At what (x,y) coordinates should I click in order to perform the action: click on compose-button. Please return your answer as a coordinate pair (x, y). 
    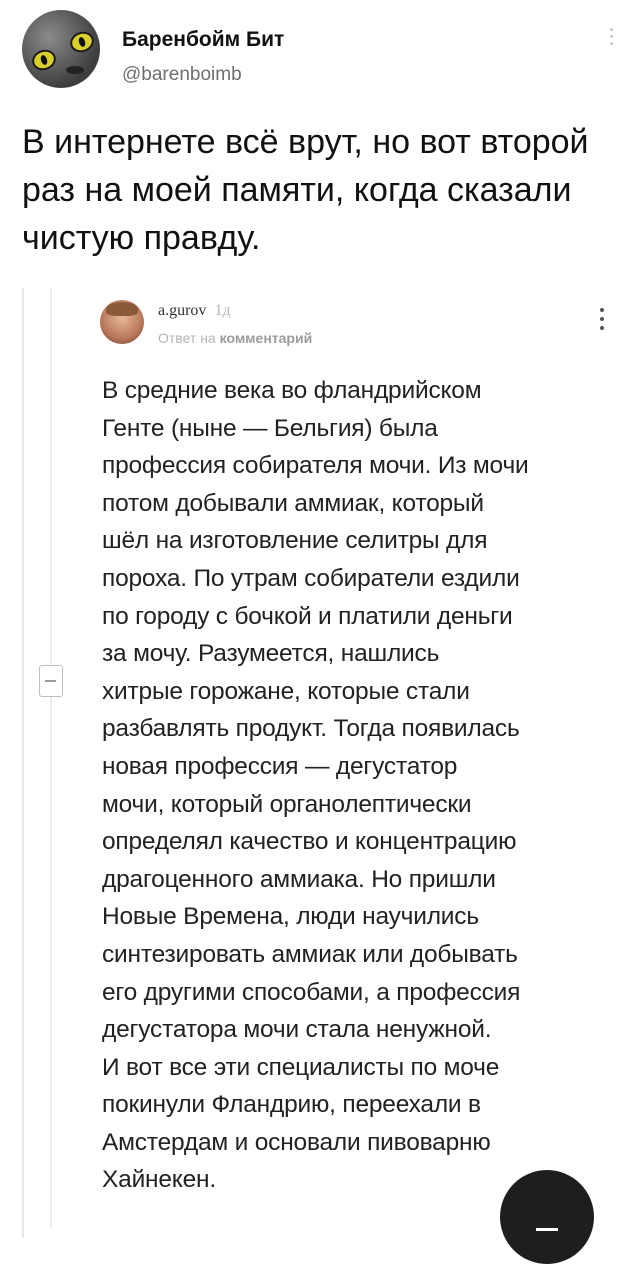
    Looking at the image, I should click on (547, 1217).